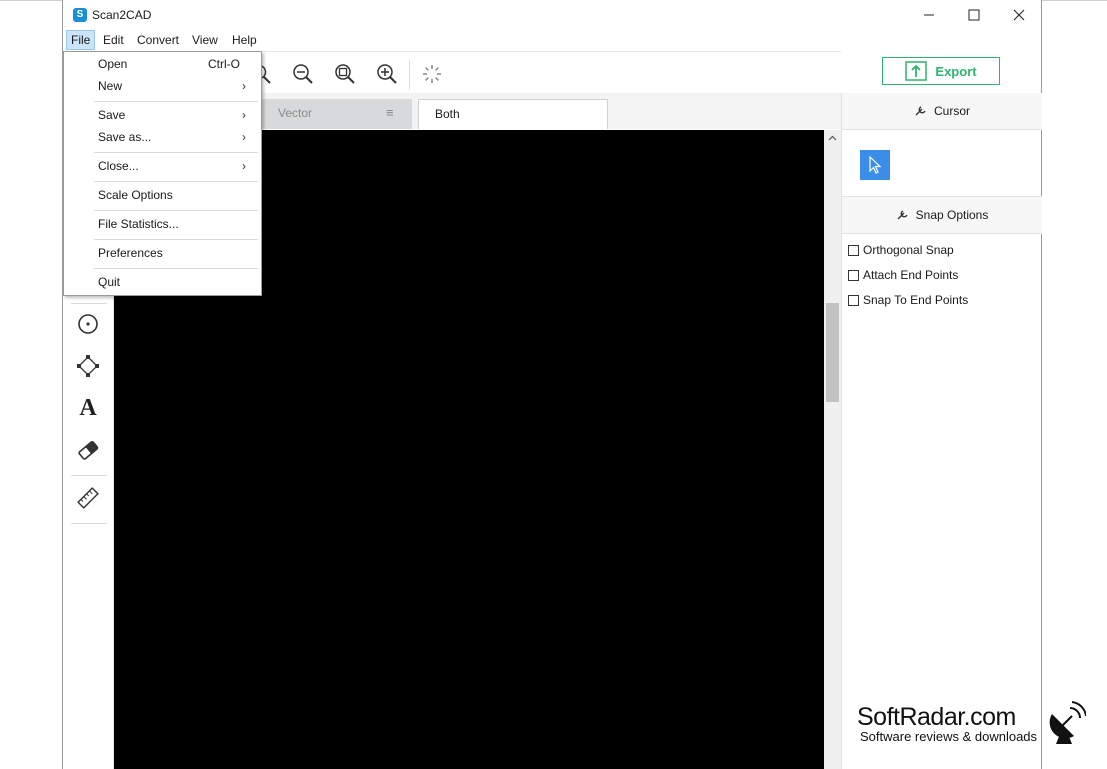  What do you see at coordinates (853, 250) in the screenshot?
I see `orthogonal-snap-checkbox` at bounding box center [853, 250].